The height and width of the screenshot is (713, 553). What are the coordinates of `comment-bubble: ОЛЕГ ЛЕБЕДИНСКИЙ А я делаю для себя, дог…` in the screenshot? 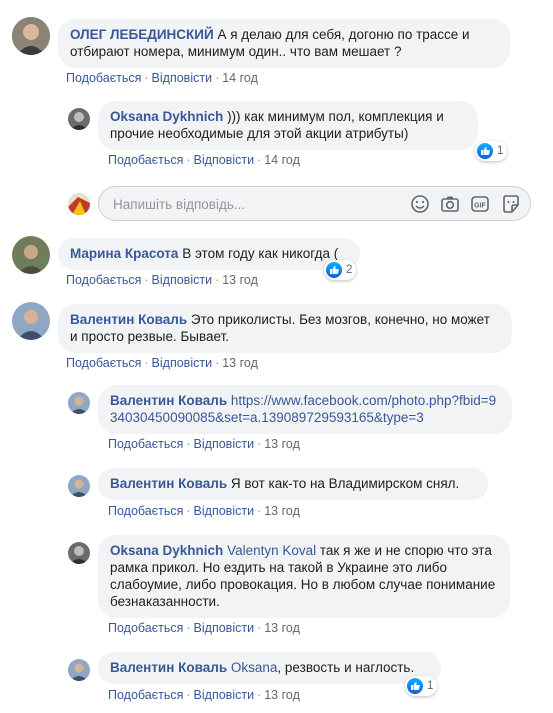 It's located at (284, 43).